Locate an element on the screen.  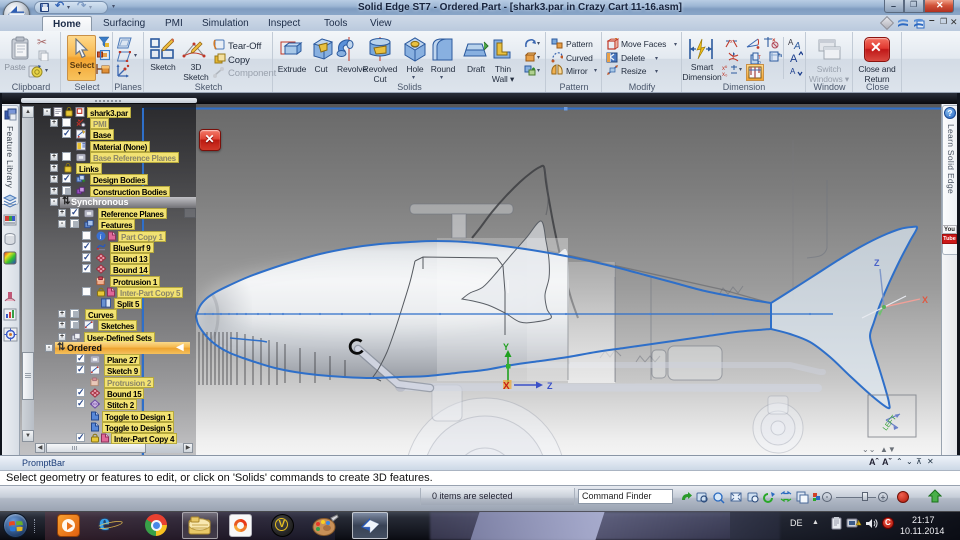
svg-text: xº is located at coordinates (725, 68).